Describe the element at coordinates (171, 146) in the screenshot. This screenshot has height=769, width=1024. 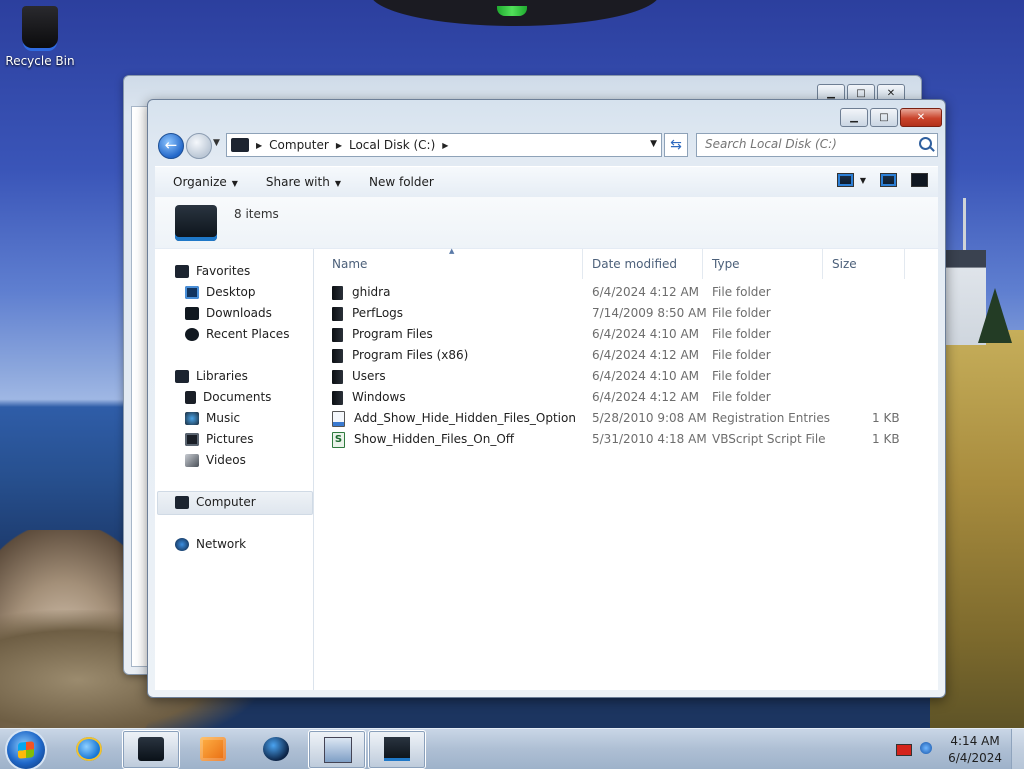
I see `back-arrow-icon: ←` at that location.